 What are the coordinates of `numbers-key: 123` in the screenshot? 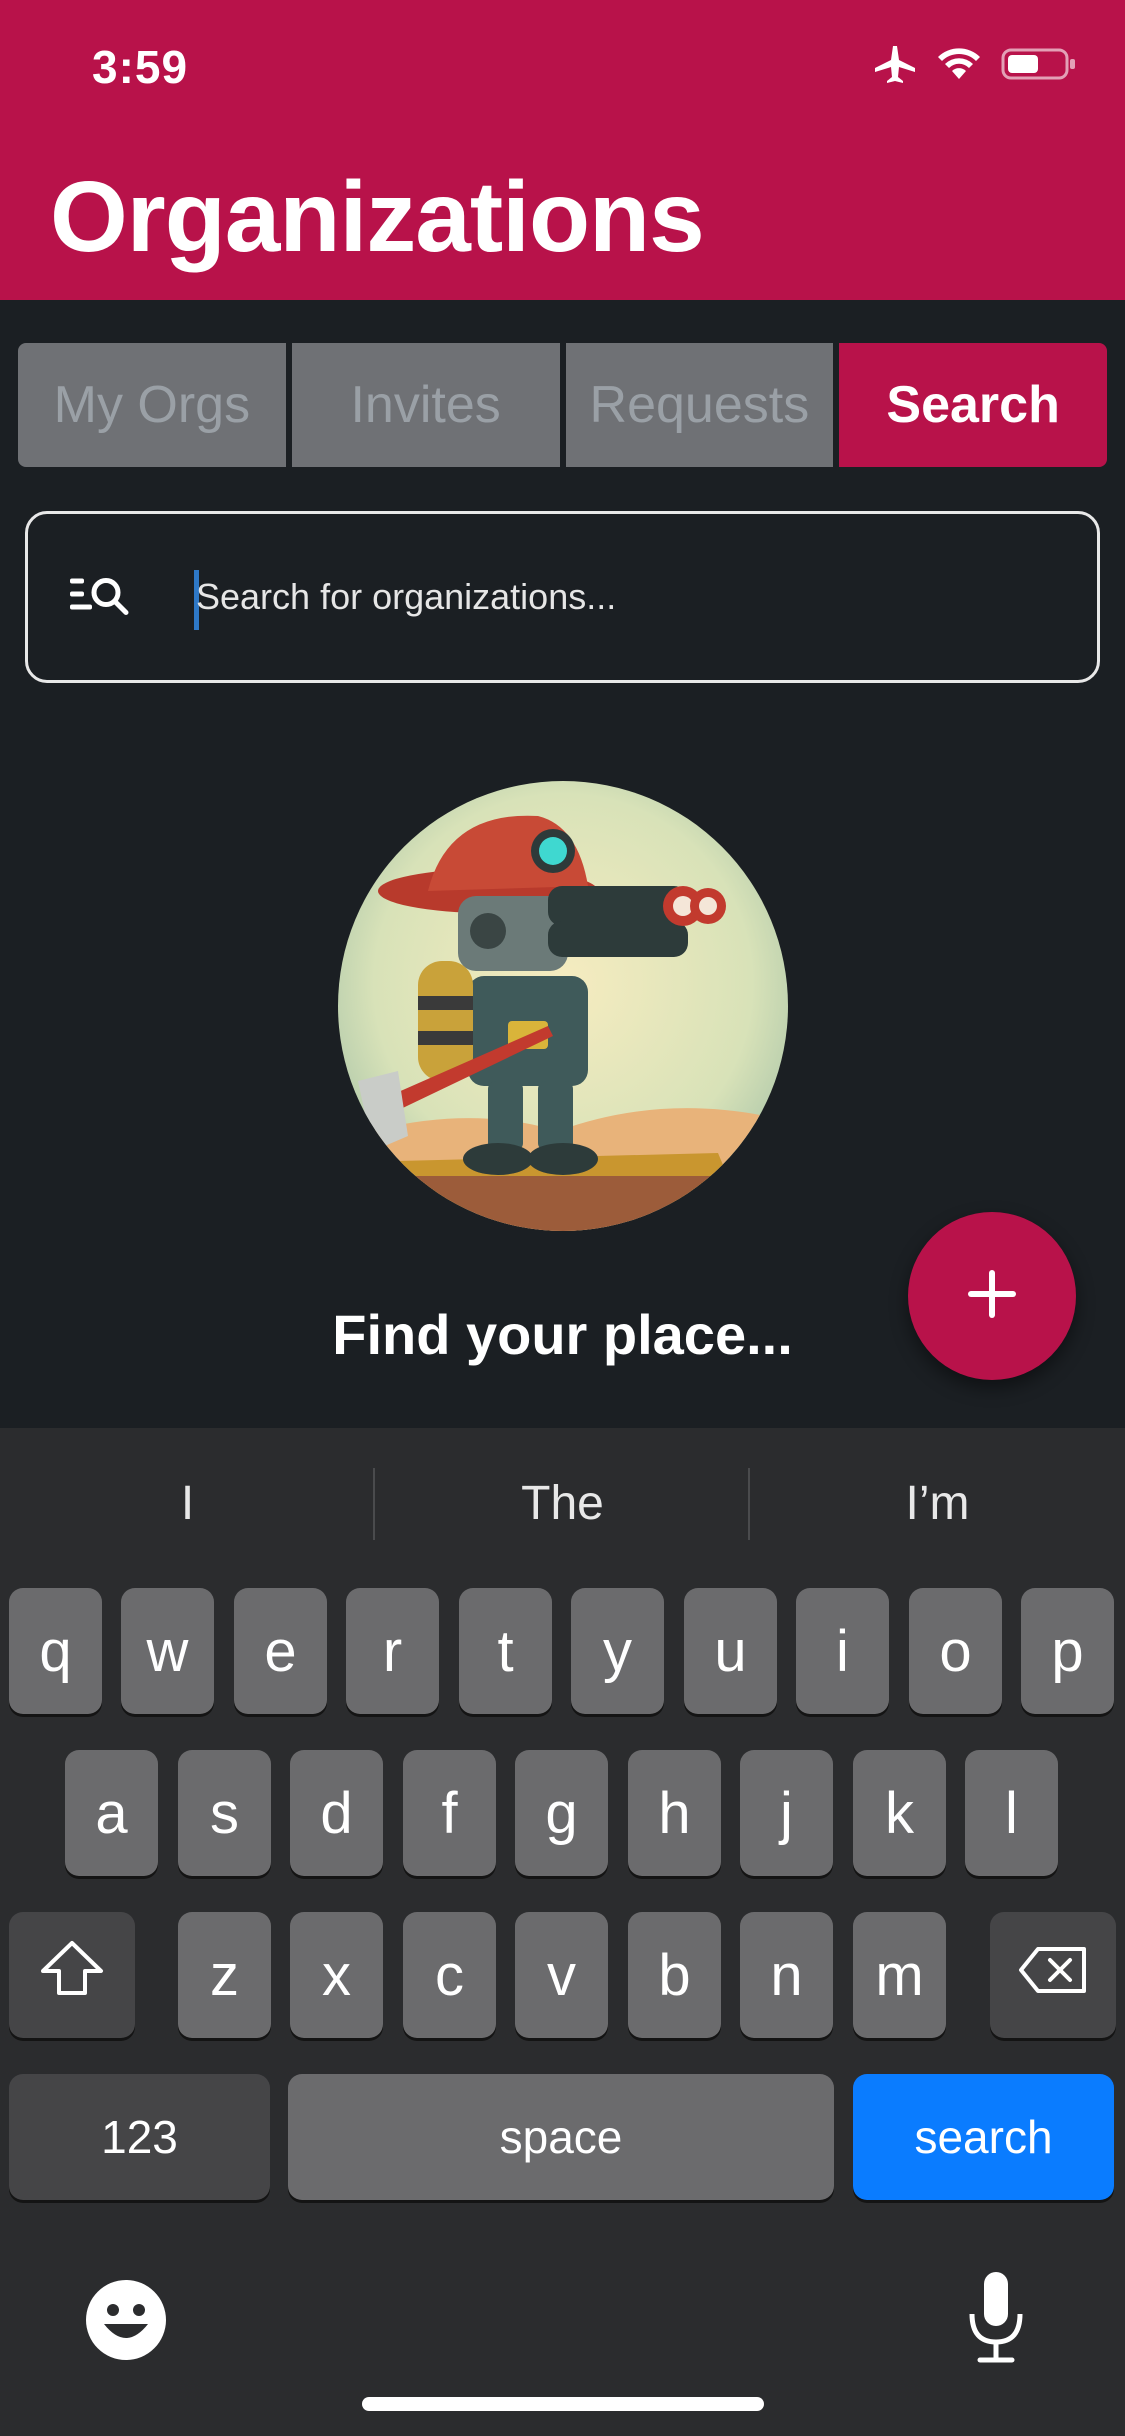 It's located at (139, 2137).